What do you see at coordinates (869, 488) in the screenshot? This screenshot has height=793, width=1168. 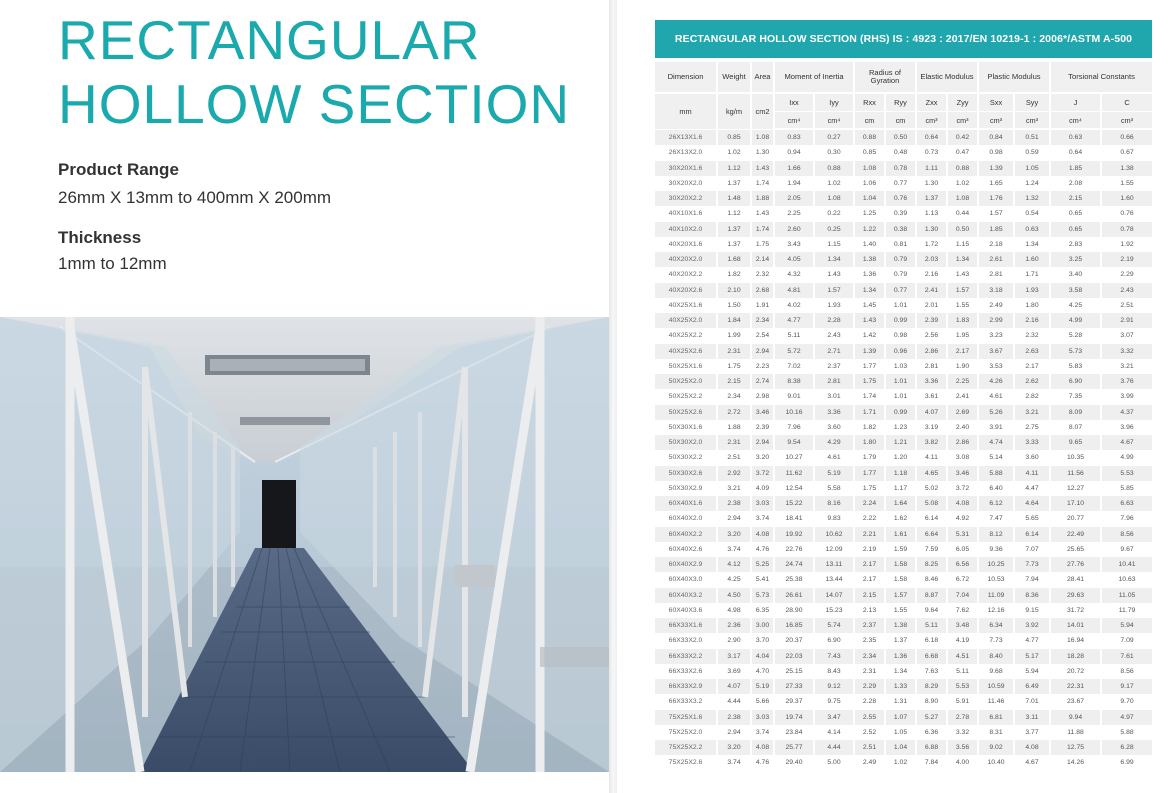 I see `cell-rxx: 1.75` at bounding box center [869, 488].